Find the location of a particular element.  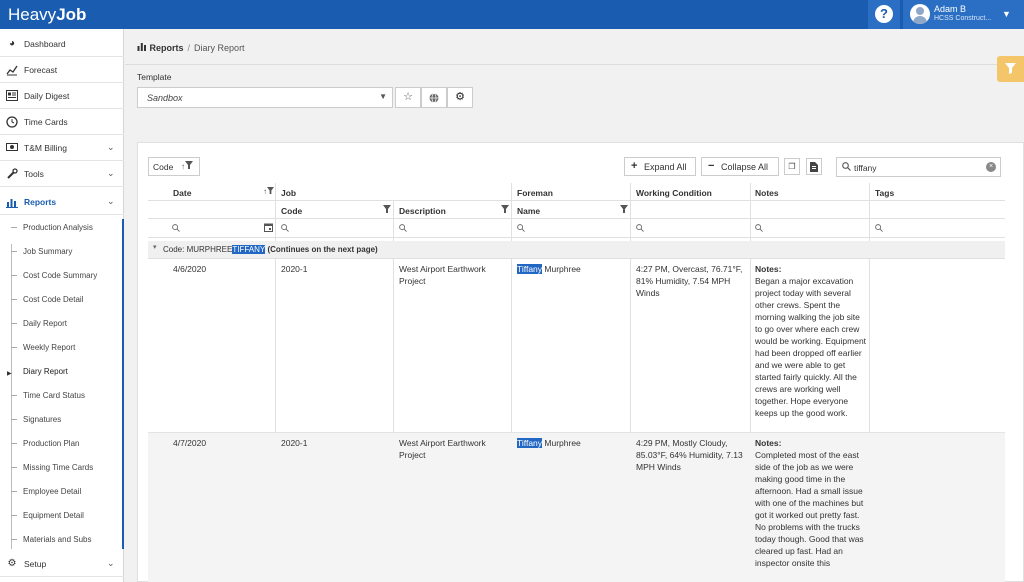

sidebar-item-daily-digest: Daily Digest is located at coordinates (62, 96).